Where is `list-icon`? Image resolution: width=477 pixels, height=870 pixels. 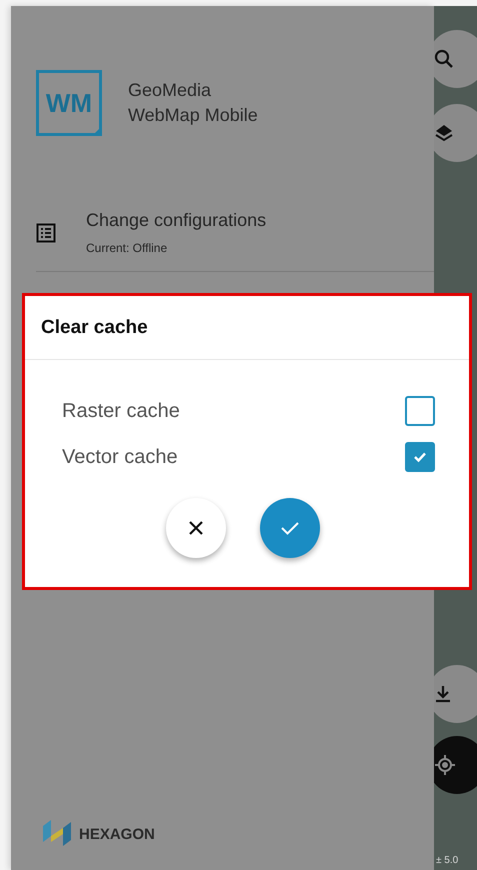
list-icon is located at coordinates (46, 232).